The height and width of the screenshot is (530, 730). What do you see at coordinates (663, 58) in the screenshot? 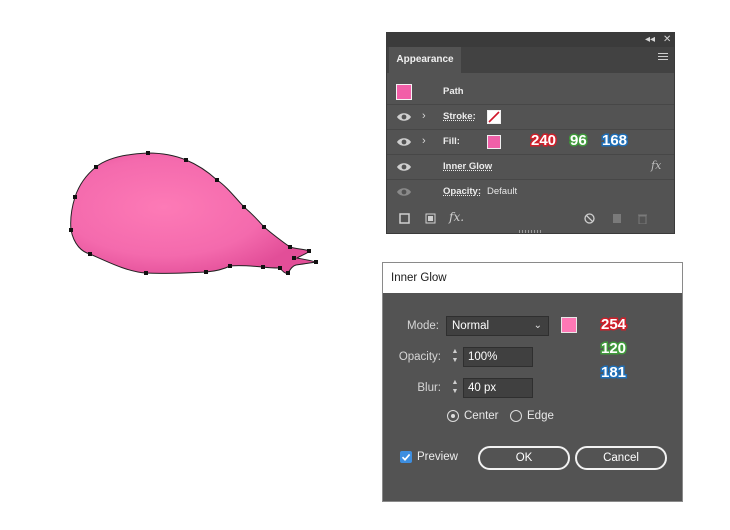
I see `panel-menu-icon` at bounding box center [663, 58].